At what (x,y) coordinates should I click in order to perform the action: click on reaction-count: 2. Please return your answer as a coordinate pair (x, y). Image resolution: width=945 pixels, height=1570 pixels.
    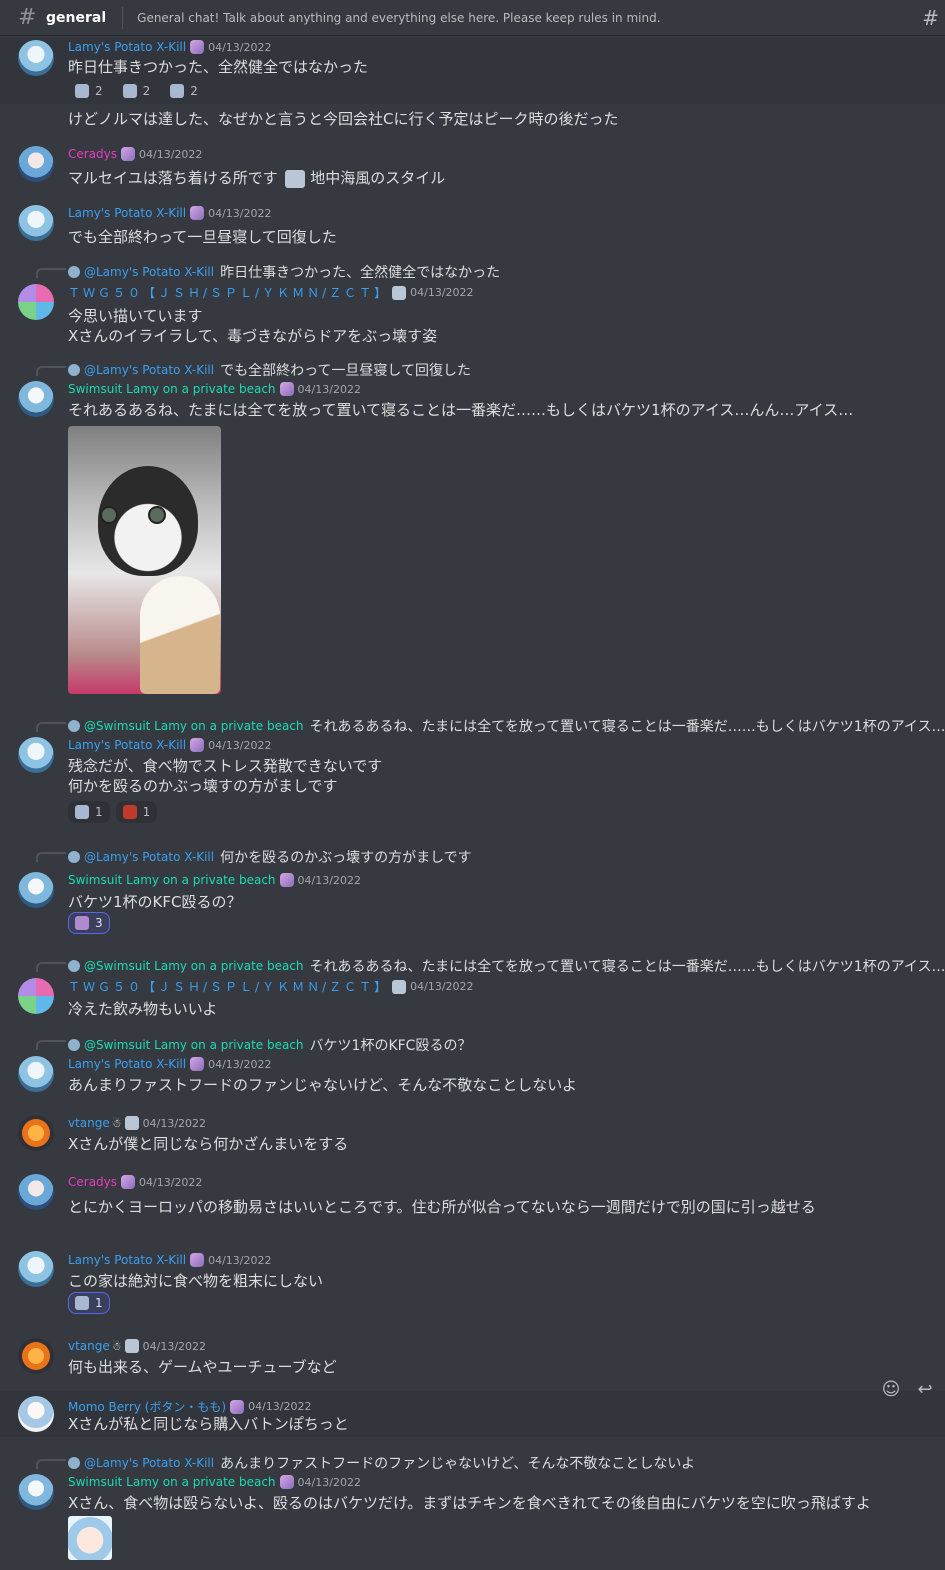
    Looking at the image, I should click on (194, 91).